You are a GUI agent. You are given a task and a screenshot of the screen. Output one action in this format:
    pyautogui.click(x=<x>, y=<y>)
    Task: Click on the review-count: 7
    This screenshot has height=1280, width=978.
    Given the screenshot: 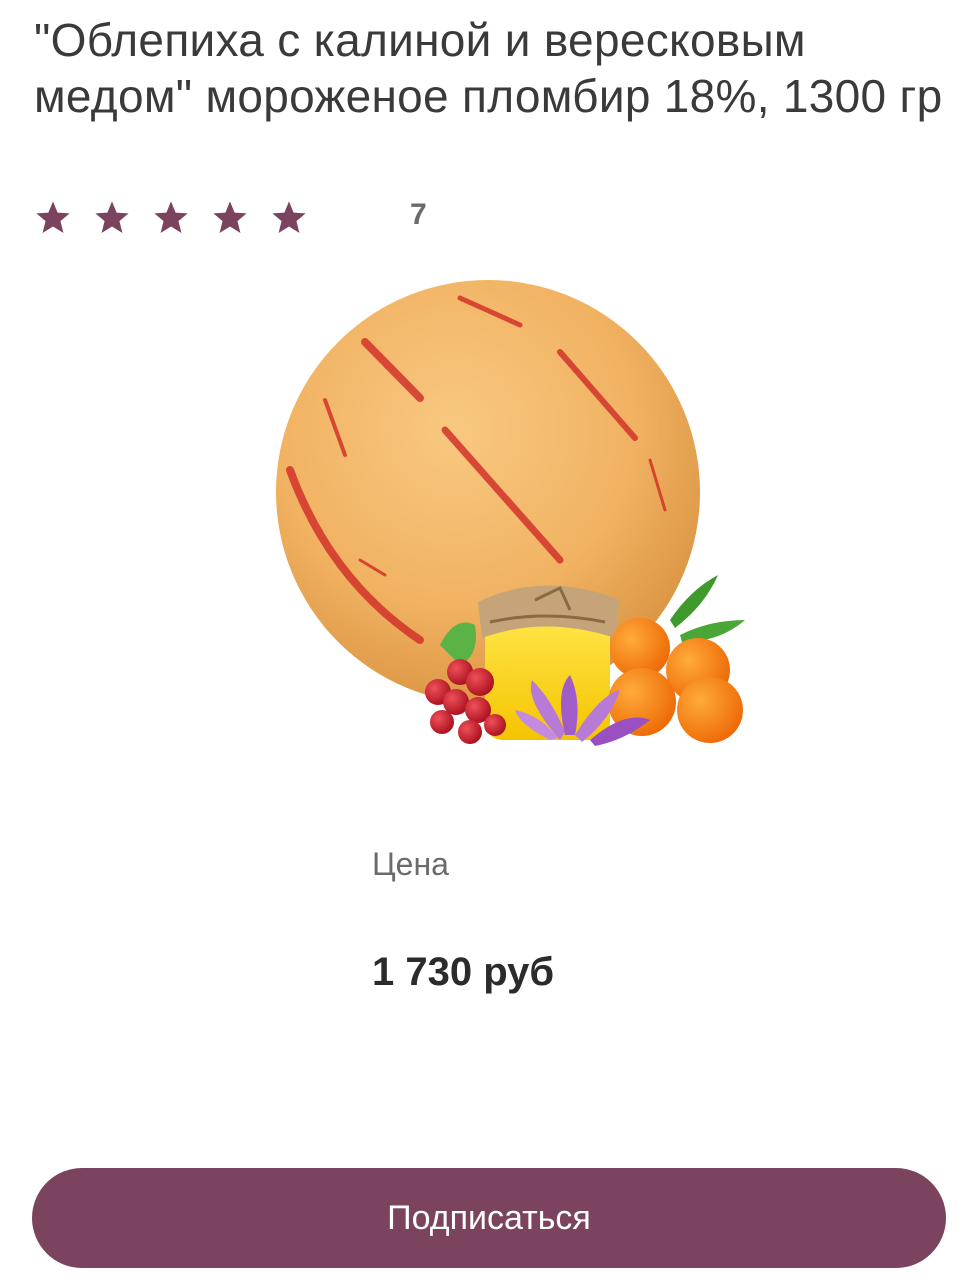 What is the action you would take?
    pyautogui.click(x=418, y=214)
    